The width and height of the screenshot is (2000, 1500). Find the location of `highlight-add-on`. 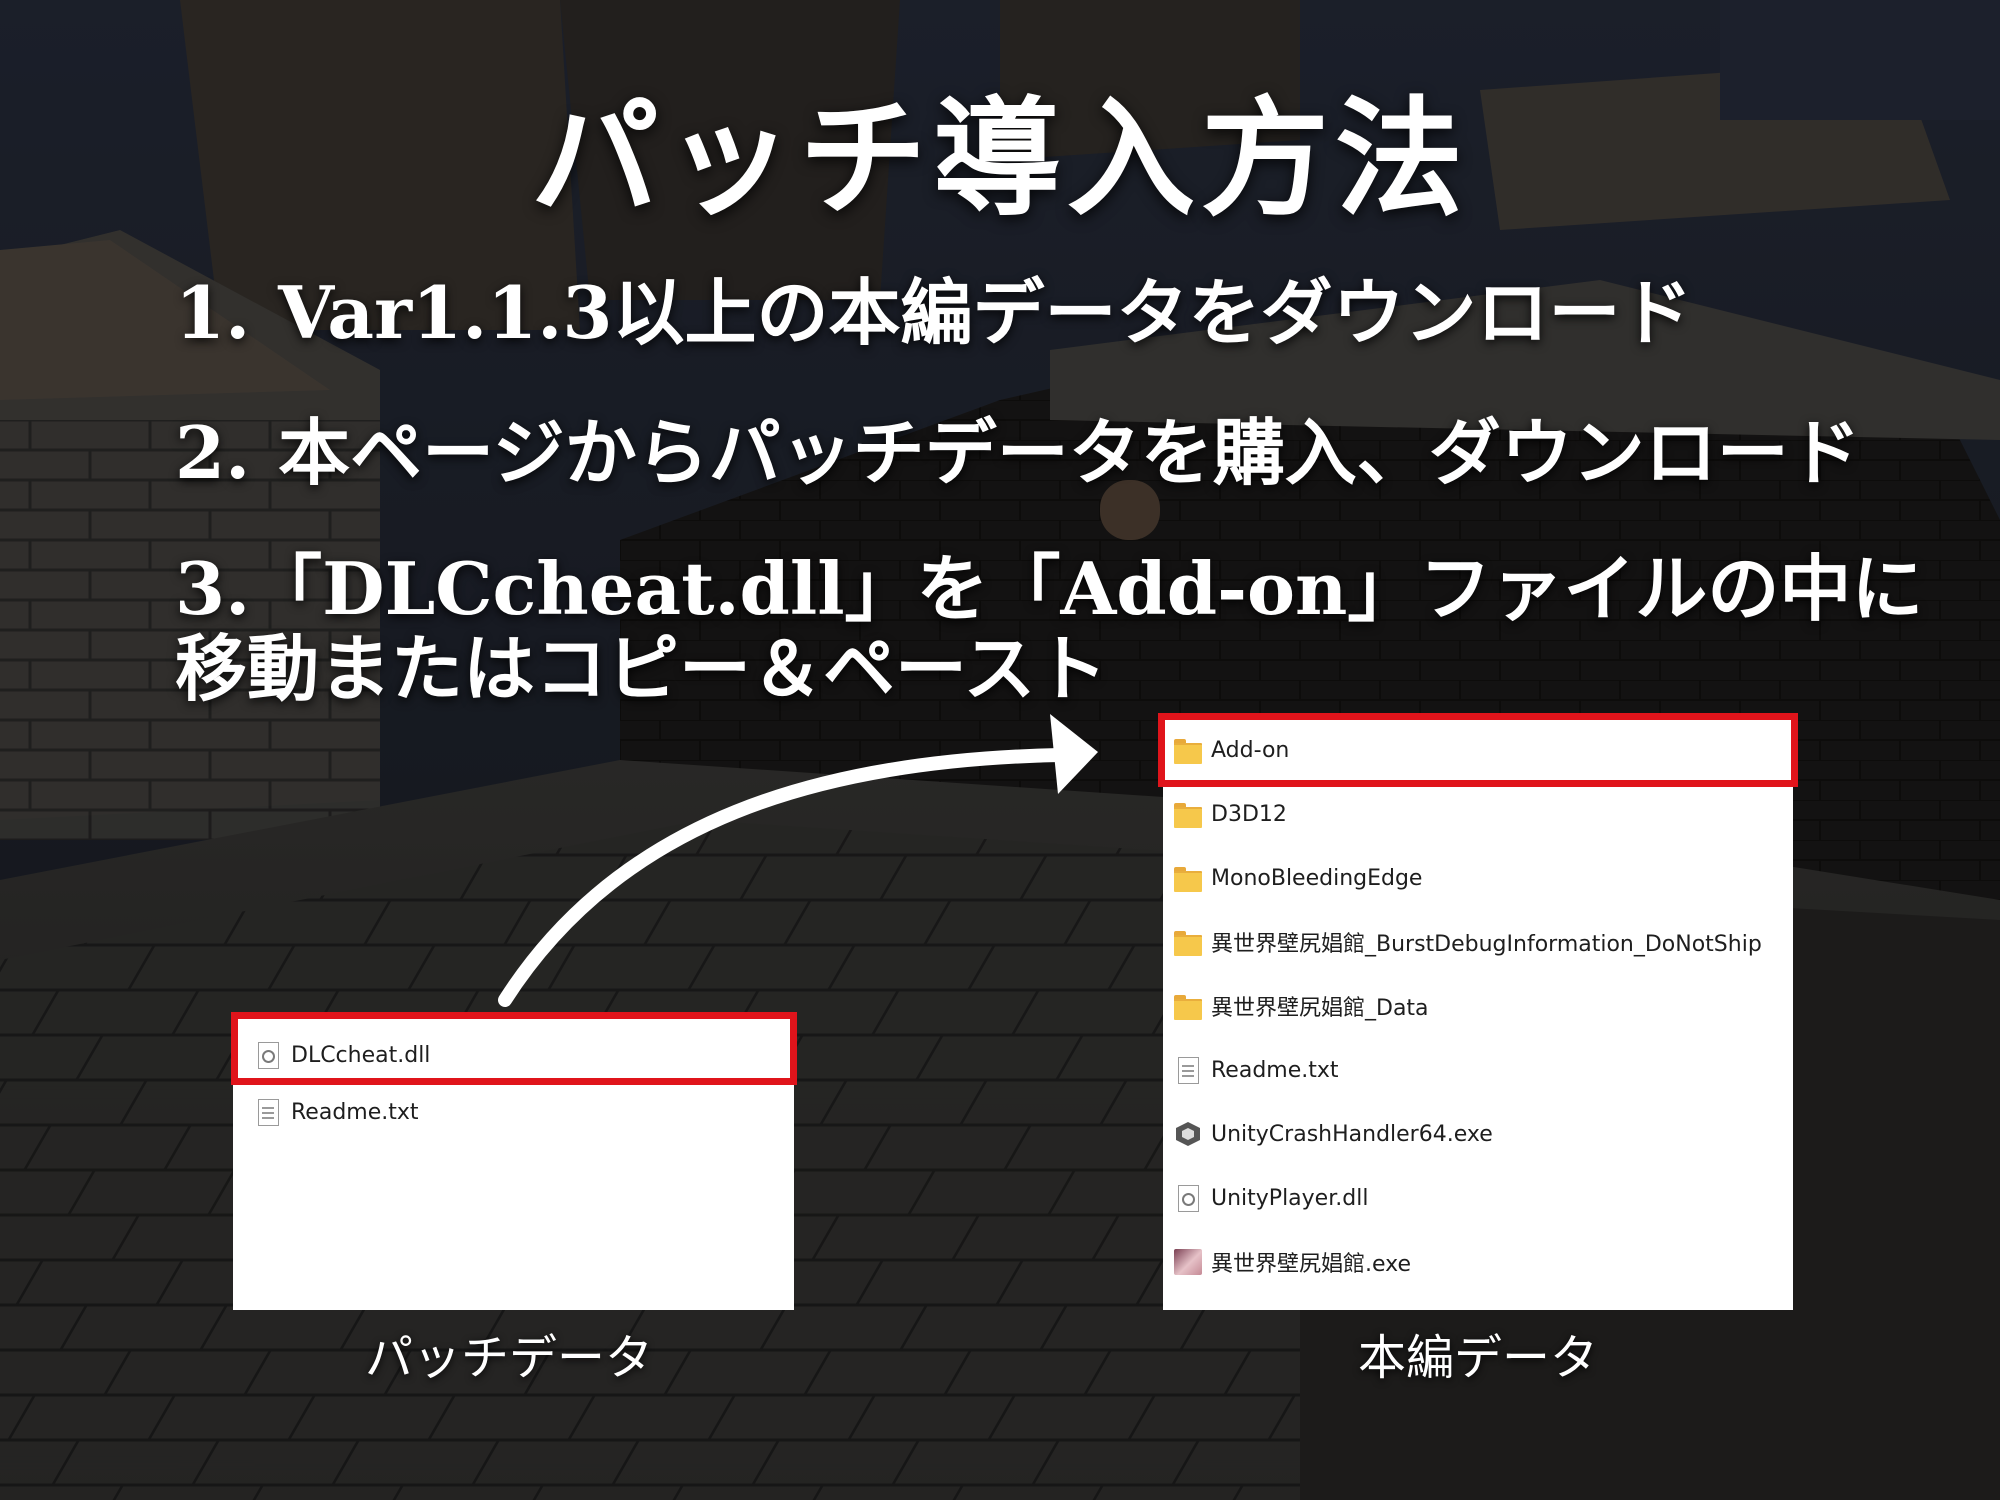

highlight-add-on is located at coordinates (1478, 750).